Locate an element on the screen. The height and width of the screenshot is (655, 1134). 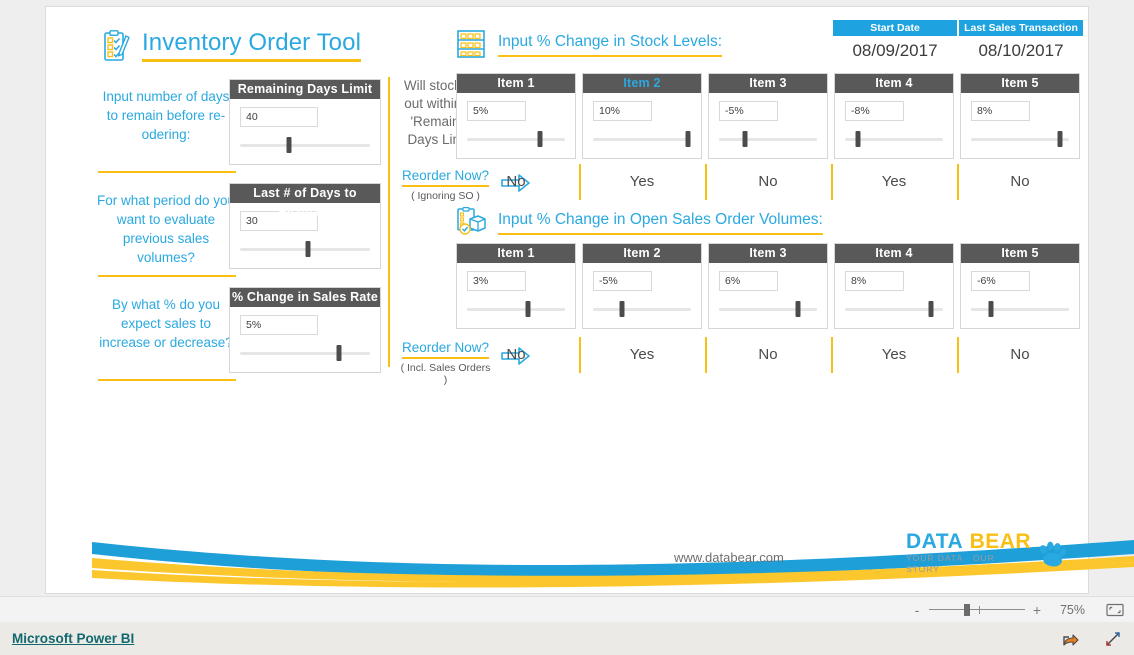
so-item-1-slicer: Item 1 3% is located at coordinates (516, 286).